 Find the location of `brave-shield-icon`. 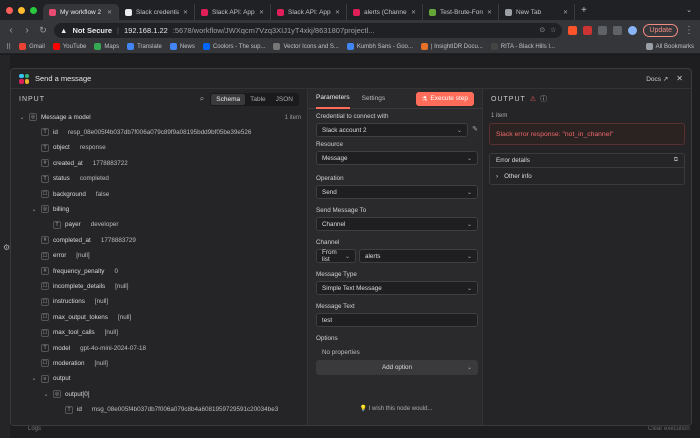

brave-shield-icon is located at coordinates (573, 30).